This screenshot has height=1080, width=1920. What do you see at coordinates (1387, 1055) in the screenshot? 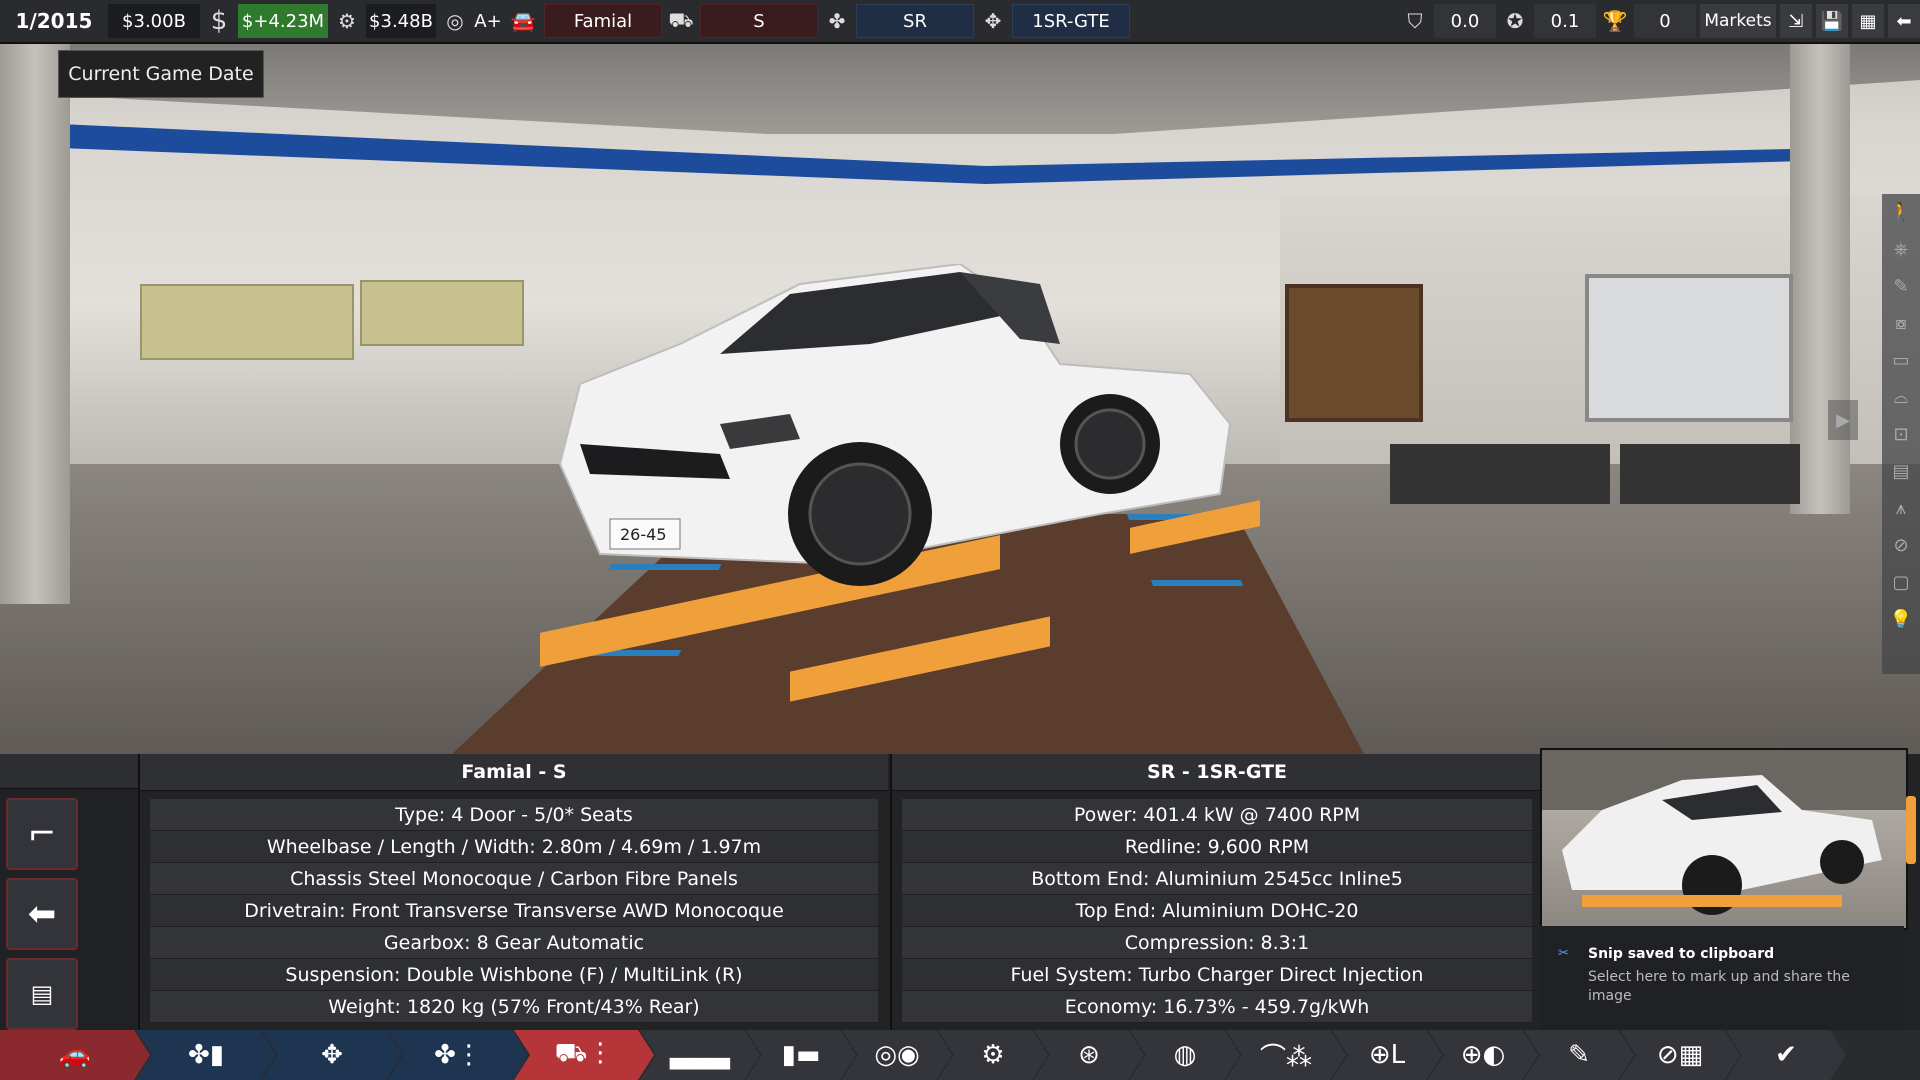
I see `tab-interior: ⊕L` at bounding box center [1387, 1055].